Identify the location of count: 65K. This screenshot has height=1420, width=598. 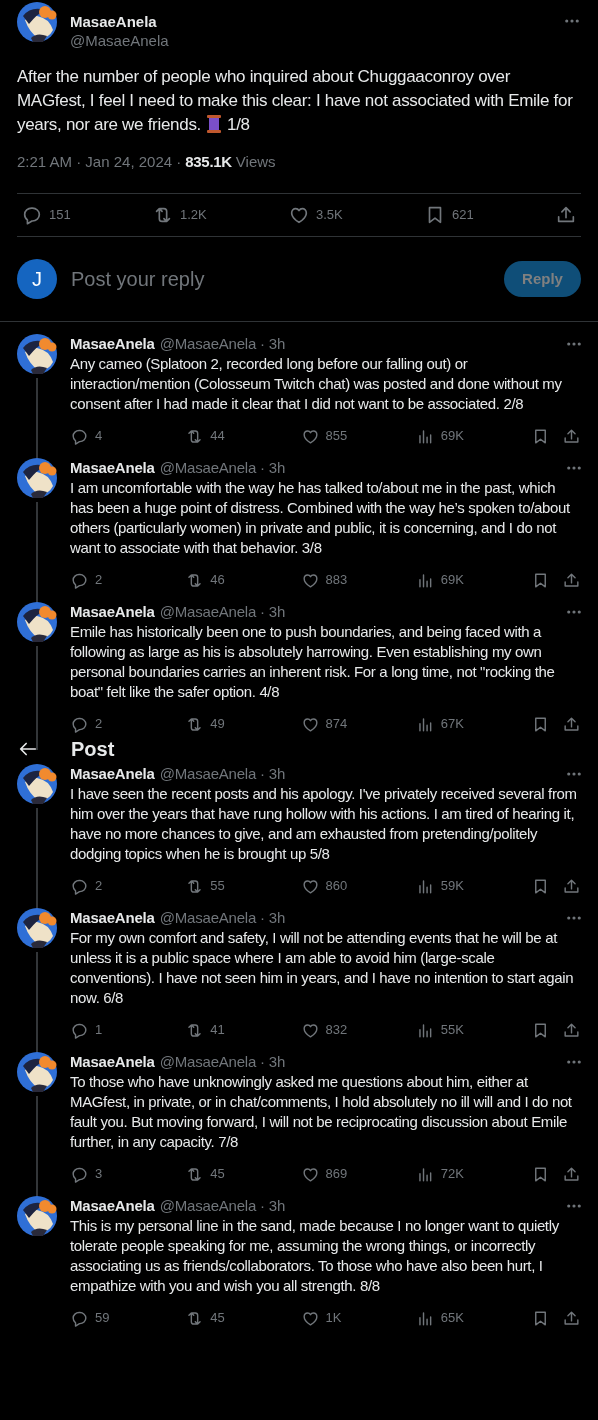
(452, 1318).